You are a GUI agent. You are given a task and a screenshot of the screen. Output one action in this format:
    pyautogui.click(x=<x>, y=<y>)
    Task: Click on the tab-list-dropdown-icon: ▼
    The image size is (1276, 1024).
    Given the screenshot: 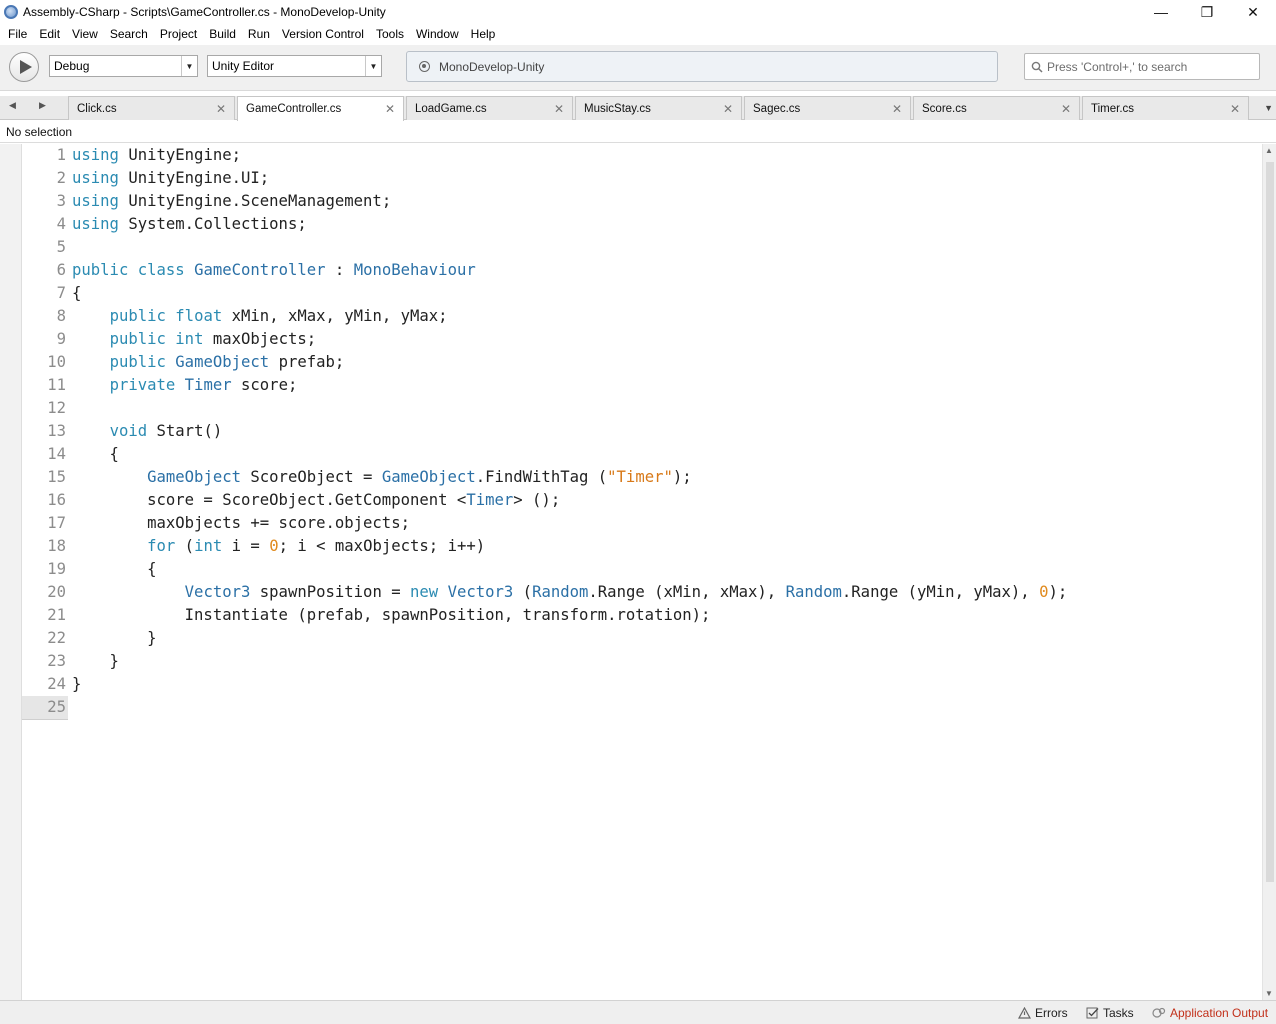 What is the action you would take?
    pyautogui.click(x=1268, y=108)
    